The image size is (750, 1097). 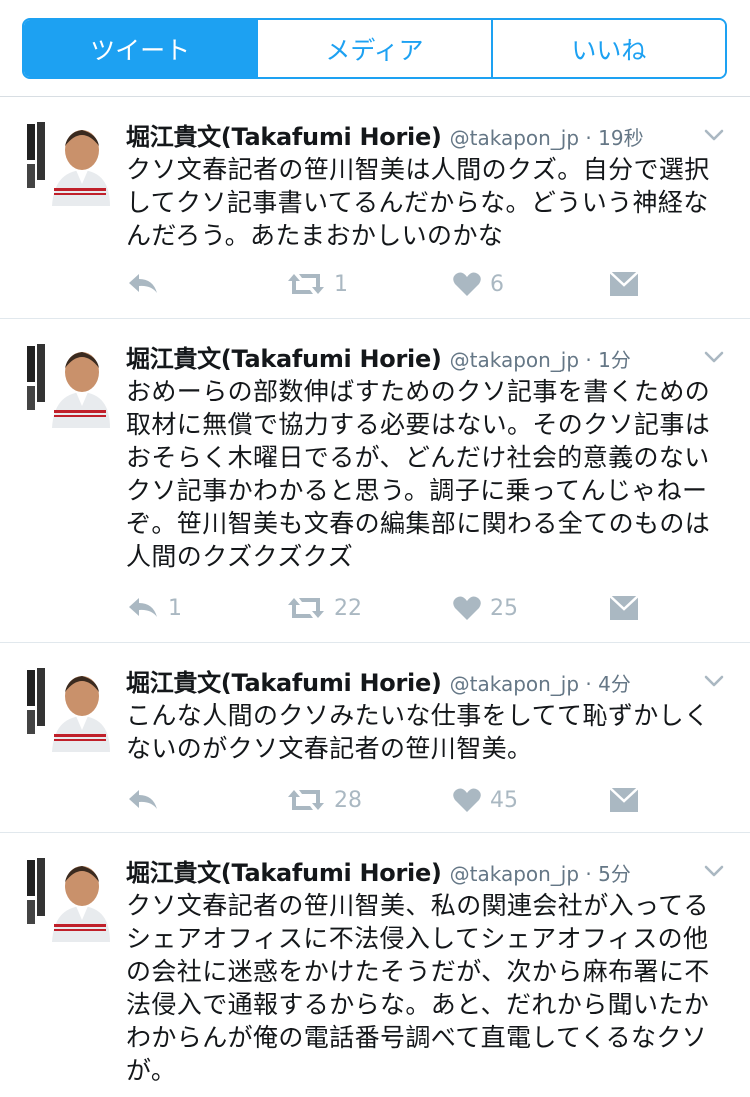 I want to click on retweet-button: 1, so click(x=317, y=284).